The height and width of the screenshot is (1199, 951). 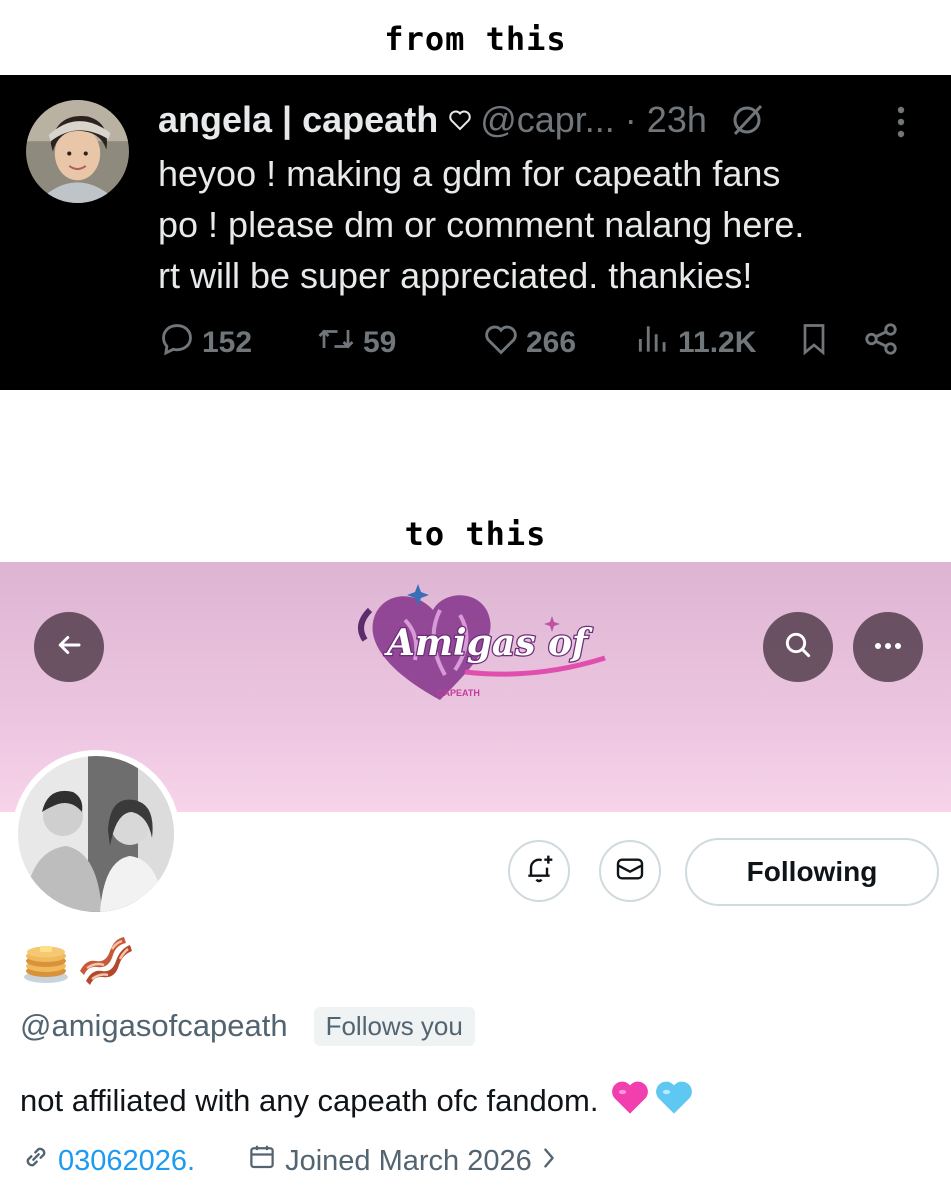 I want to click on retweet-icon, so click(x=339, y=343).